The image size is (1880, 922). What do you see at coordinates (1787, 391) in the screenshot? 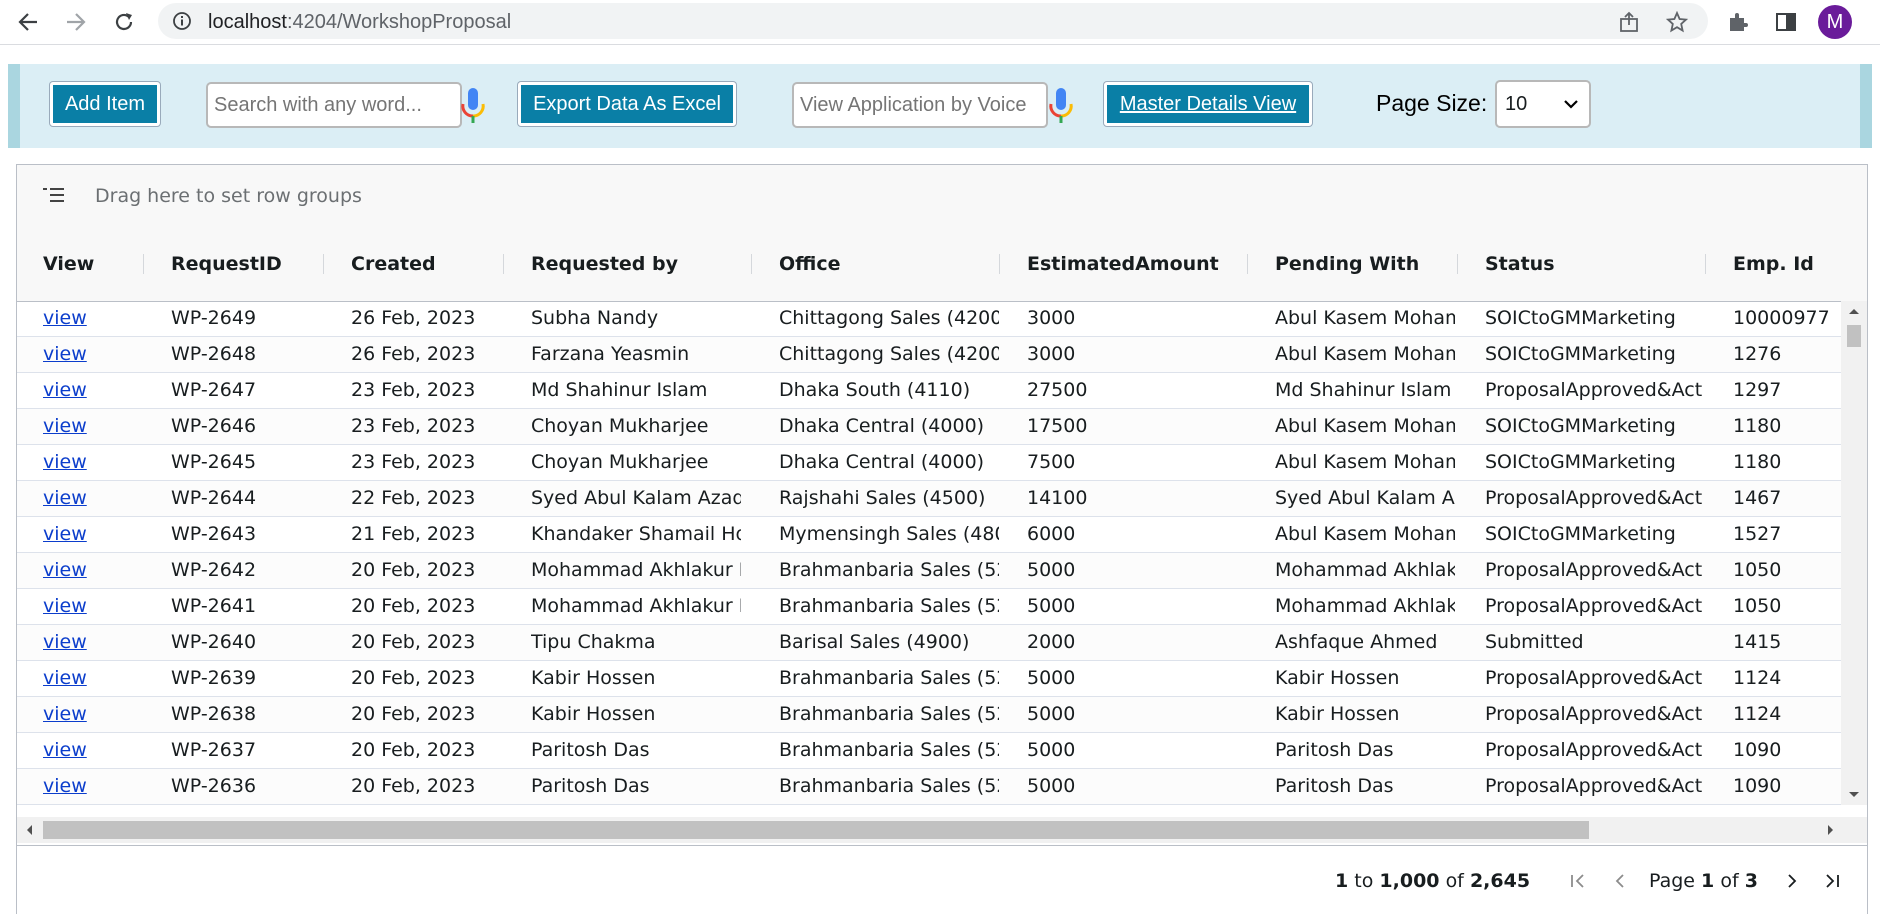
I see `cell-emp-id: 1297` at bounding box center [1787, 391].